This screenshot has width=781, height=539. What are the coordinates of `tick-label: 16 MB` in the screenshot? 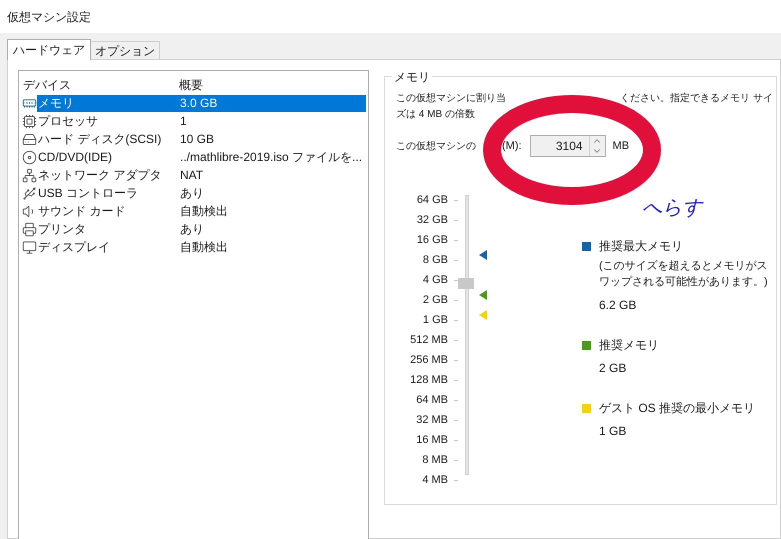 It's located at (432, 440).